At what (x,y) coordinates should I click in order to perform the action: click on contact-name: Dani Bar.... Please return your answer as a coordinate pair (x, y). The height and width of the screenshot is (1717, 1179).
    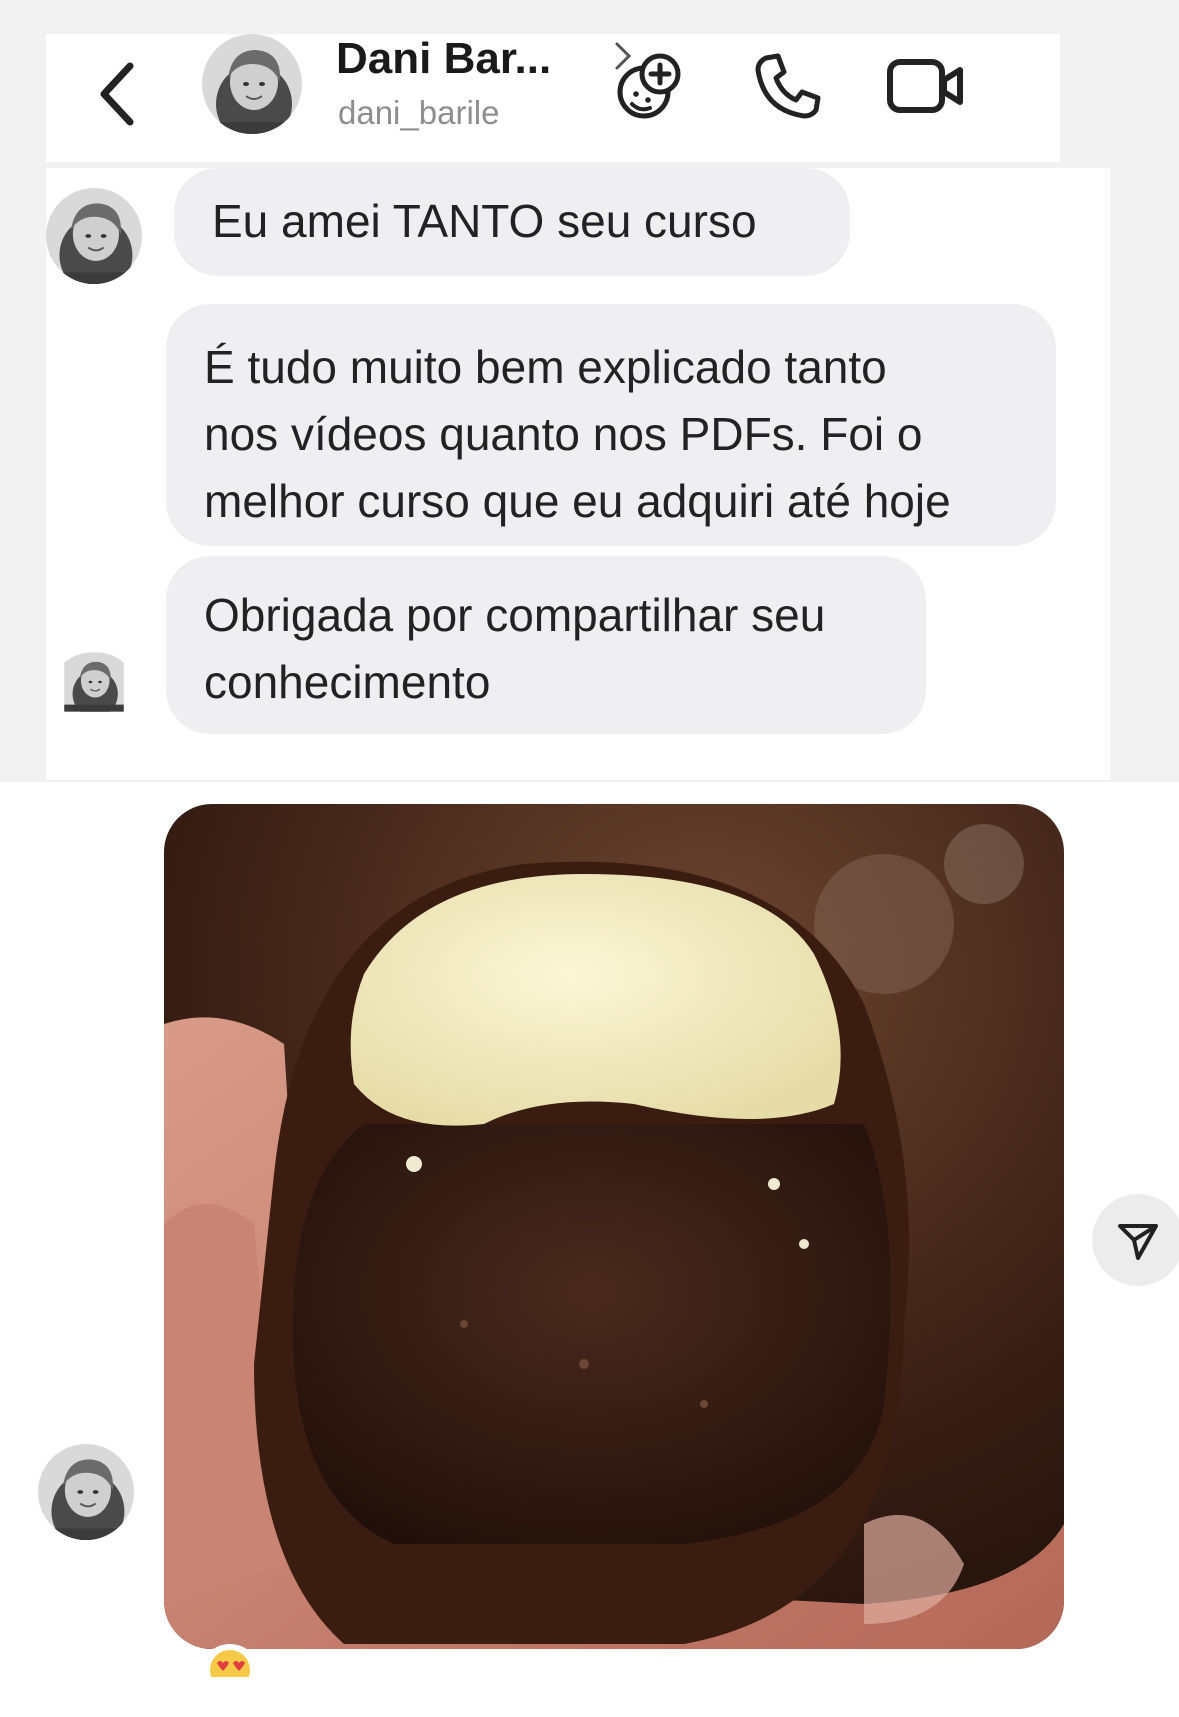
    Looking at the image, I should click on (443, 59).